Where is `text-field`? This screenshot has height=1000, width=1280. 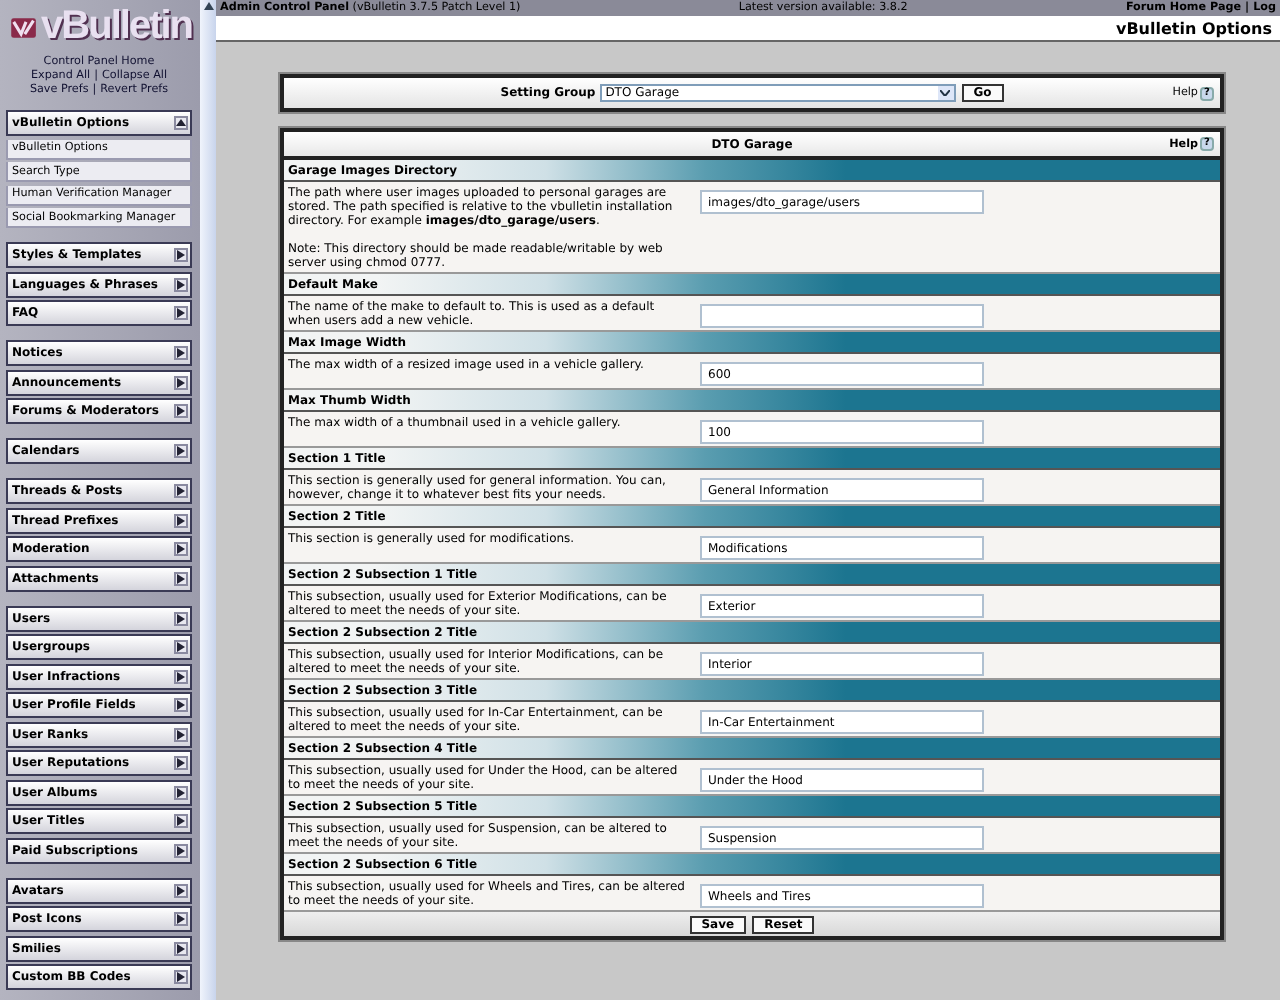
text-field is located at coordinates (842, 316).